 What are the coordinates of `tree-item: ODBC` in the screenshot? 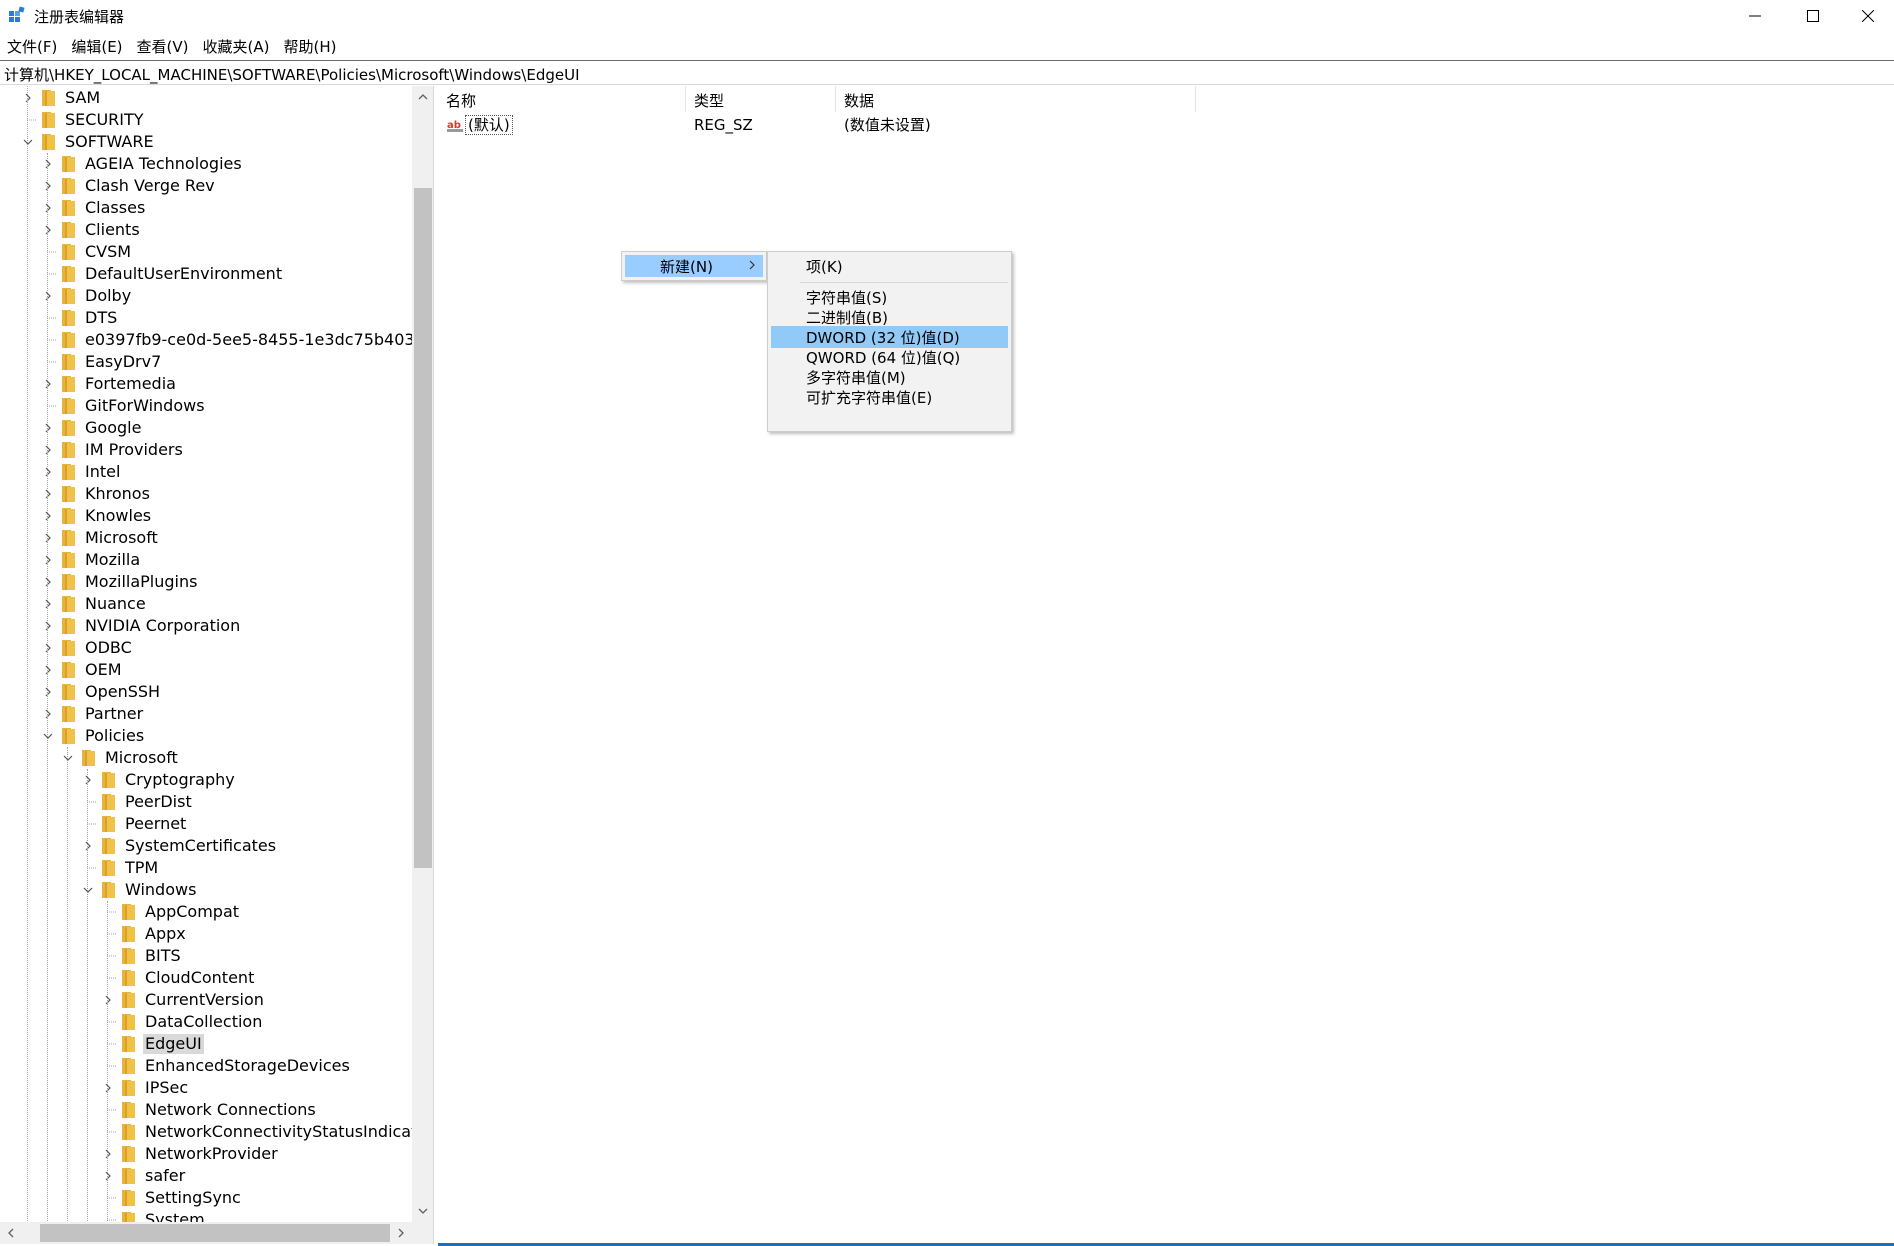 It's located at (87, 648).